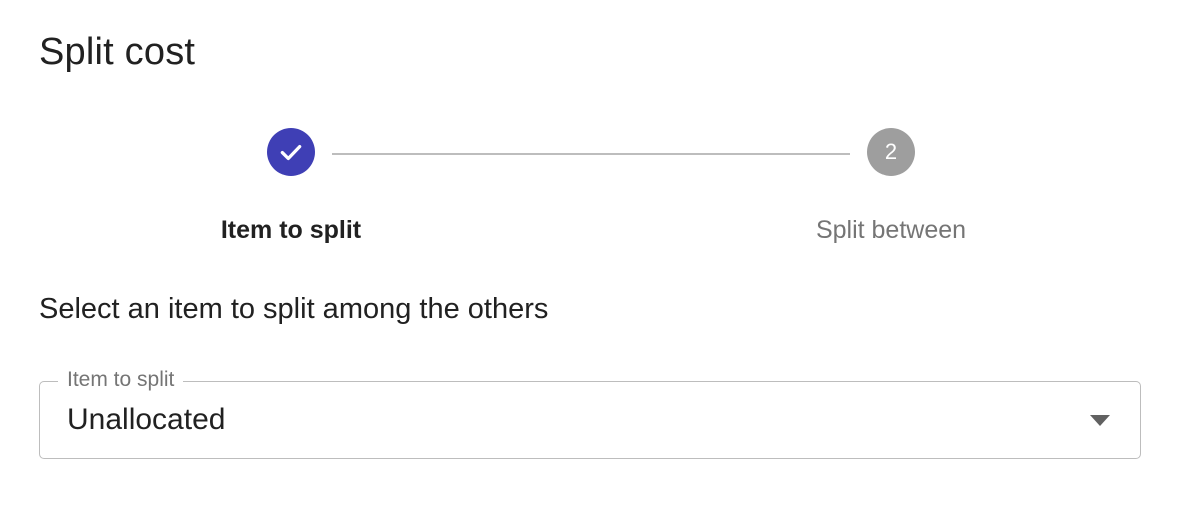 This screenshot has width=1186, height=526. Describe the element at coordinates (121, 380) in the screenshot. I see `item-to-split-label: Item to split` at that location.